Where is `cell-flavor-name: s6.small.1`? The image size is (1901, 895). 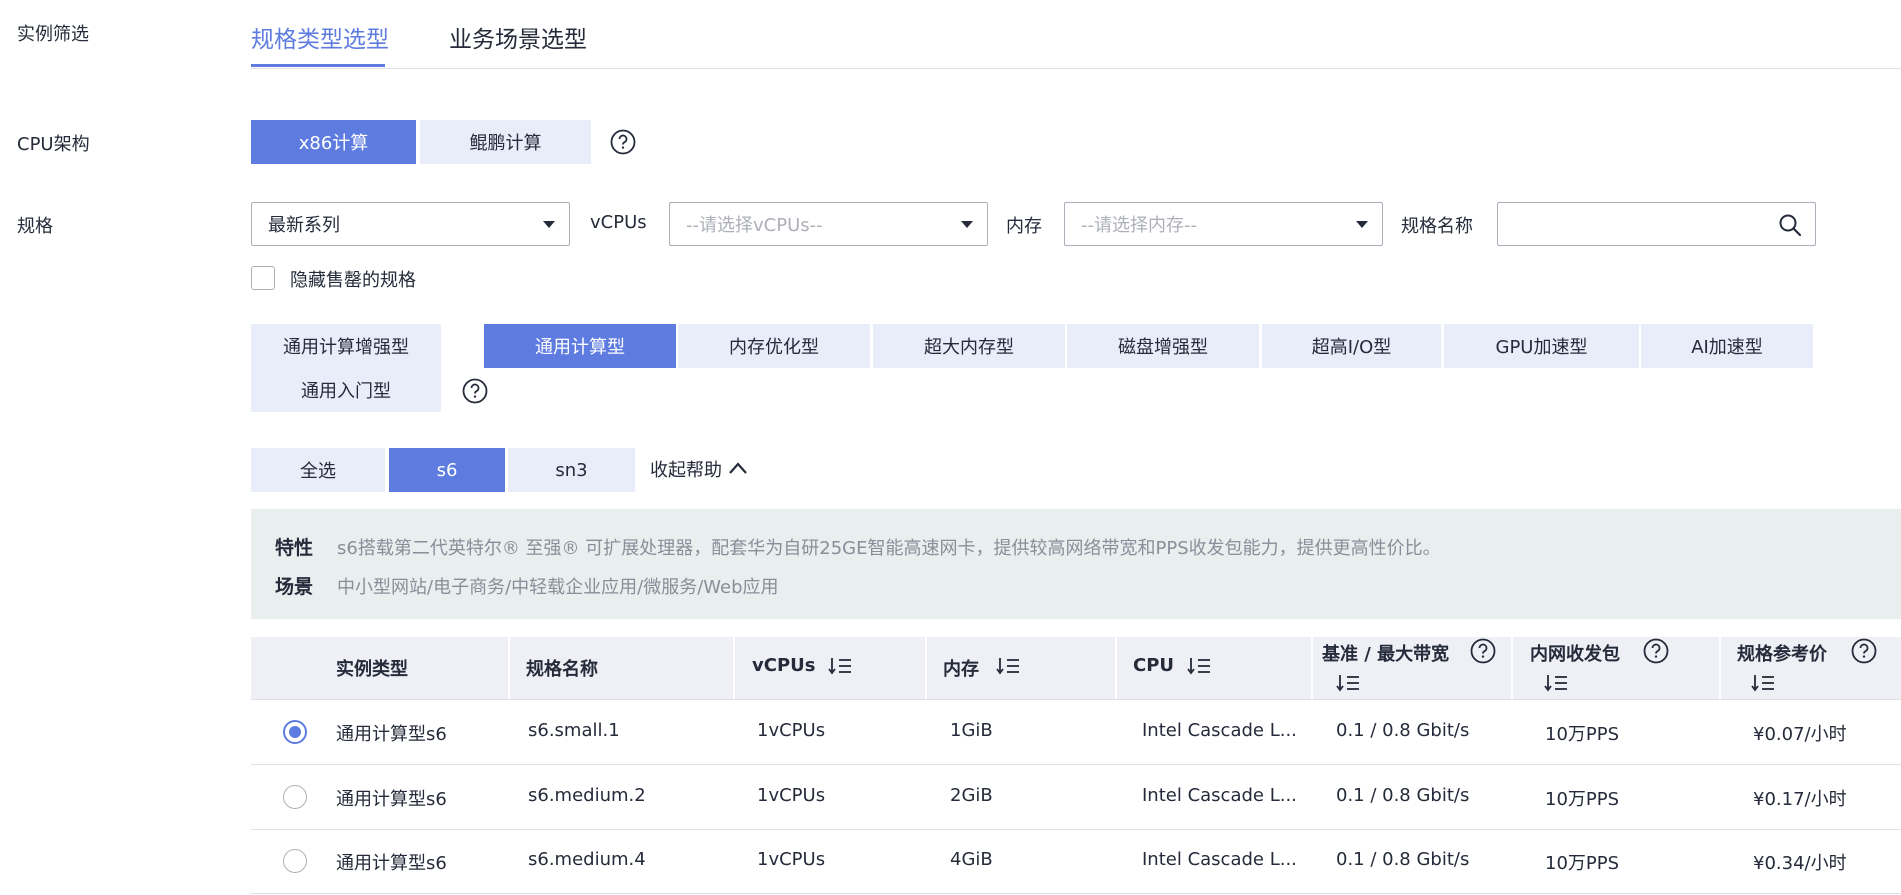
cell-flavor-name: s6.small.1 is located at coordinates (574, 730).